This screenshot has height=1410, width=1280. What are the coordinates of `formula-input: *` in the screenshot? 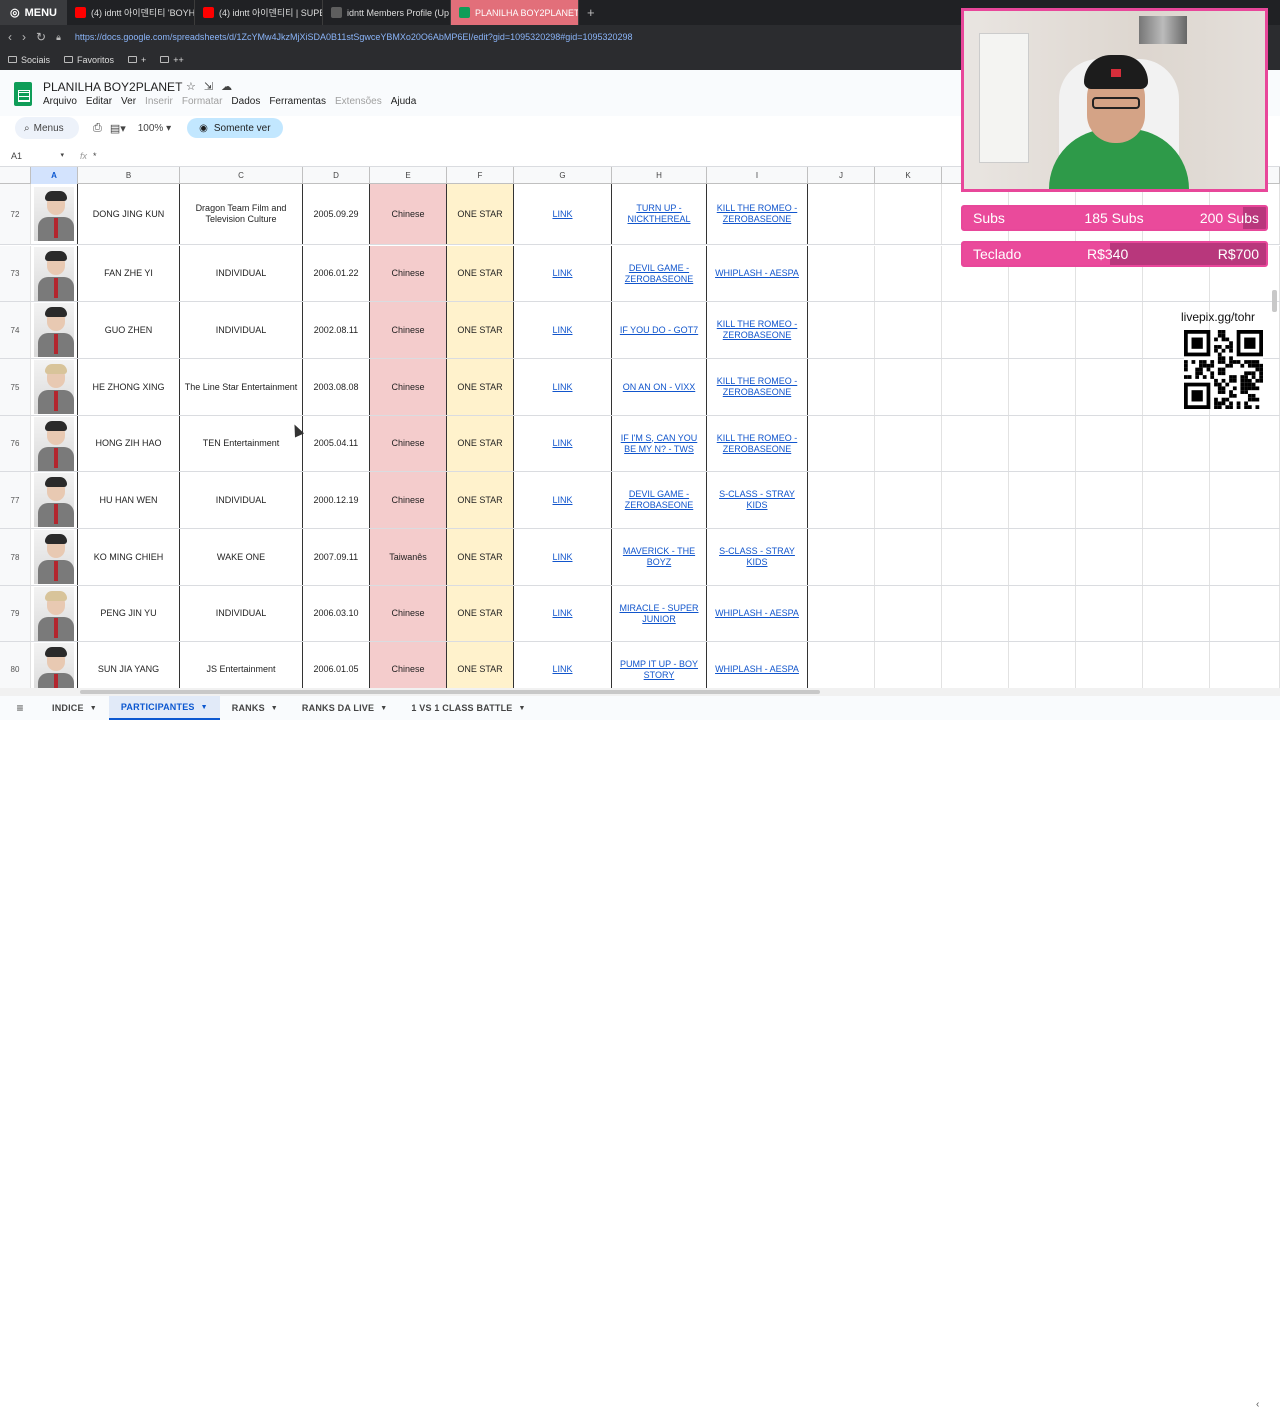 It's located at (95, 156).